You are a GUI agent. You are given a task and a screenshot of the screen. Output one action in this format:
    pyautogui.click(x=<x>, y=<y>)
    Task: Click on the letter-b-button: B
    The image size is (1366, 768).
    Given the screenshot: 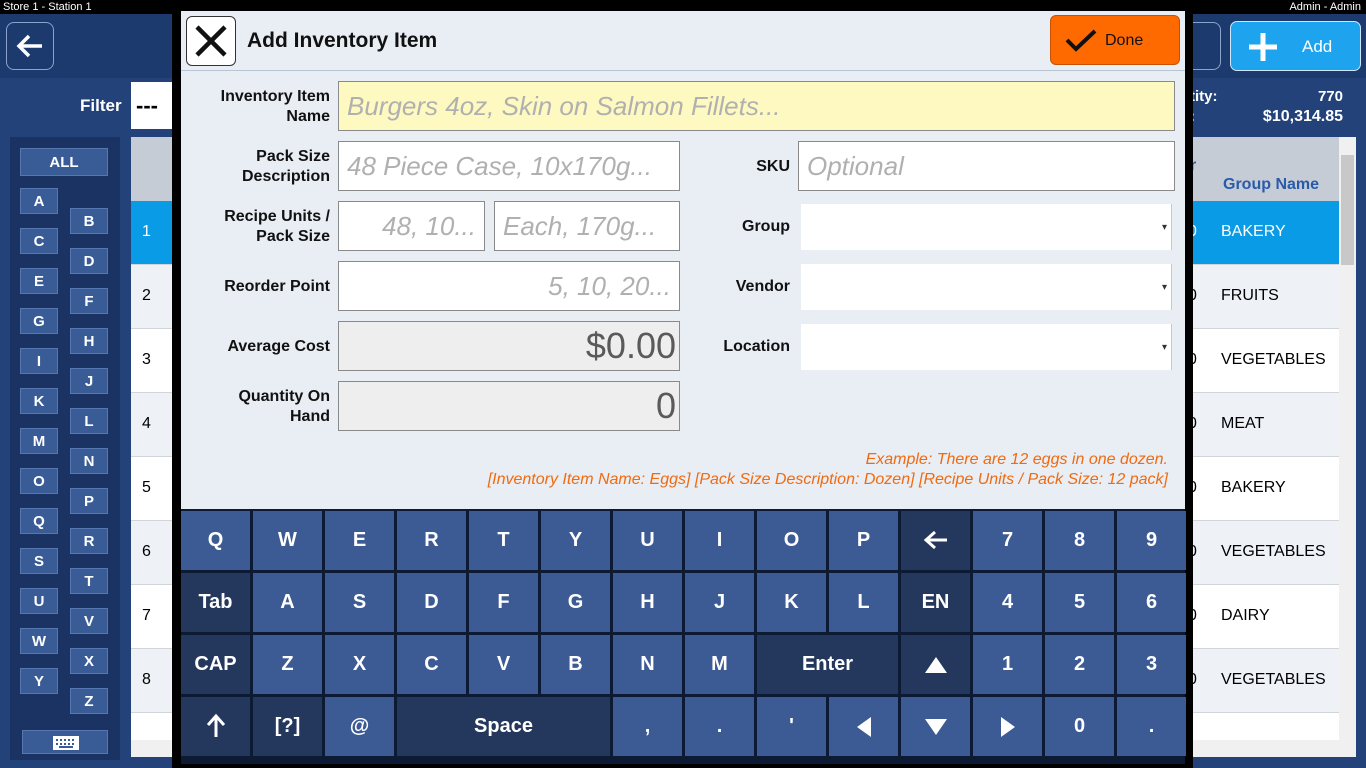 What is the action you would take?
    pyautogui.click(x=89, y=221)
    